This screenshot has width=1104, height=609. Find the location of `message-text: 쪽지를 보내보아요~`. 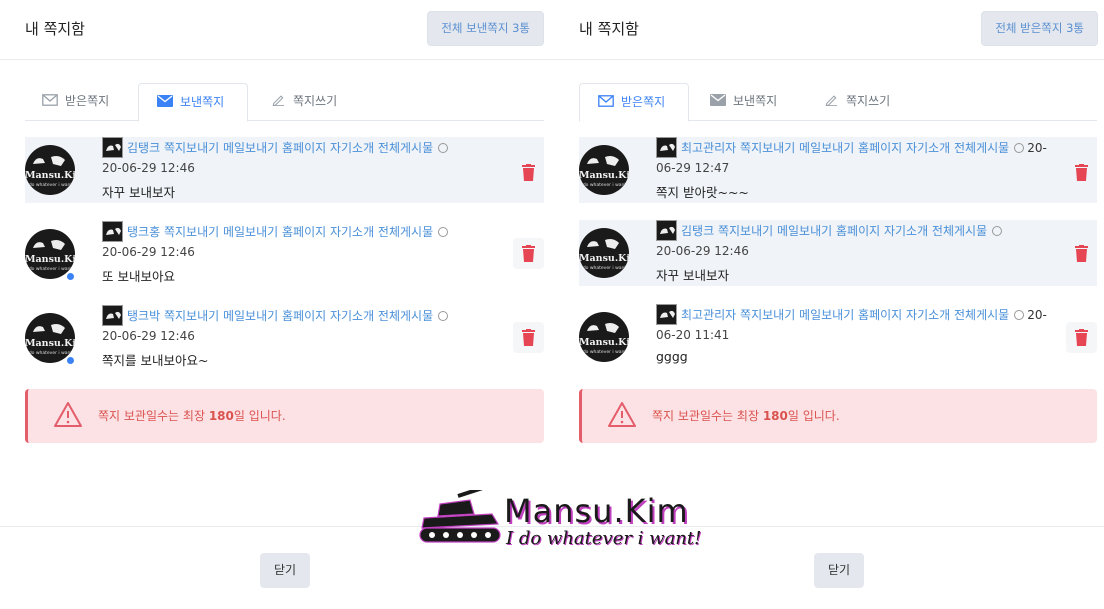

message-text: 쪽지를 보내보아요~ is located at coordinates (155, 359).